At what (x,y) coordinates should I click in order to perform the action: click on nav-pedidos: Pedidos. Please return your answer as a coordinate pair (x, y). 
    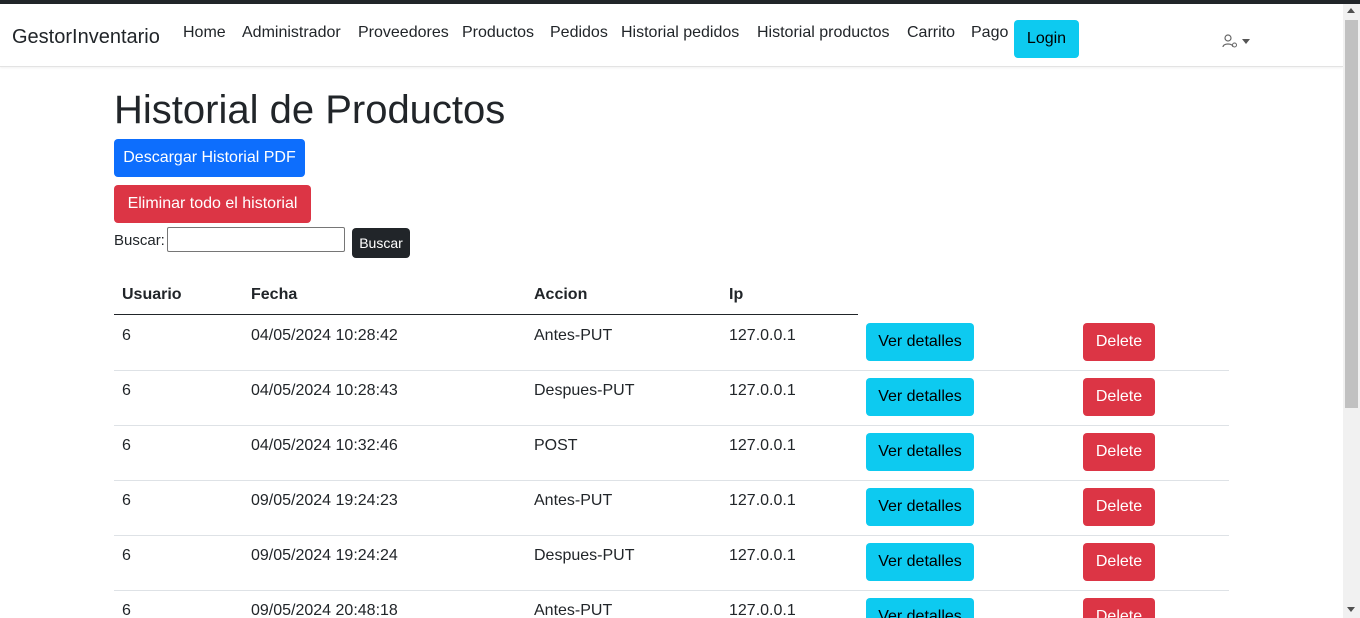
    Looking at the image, I should click on (579, 33).